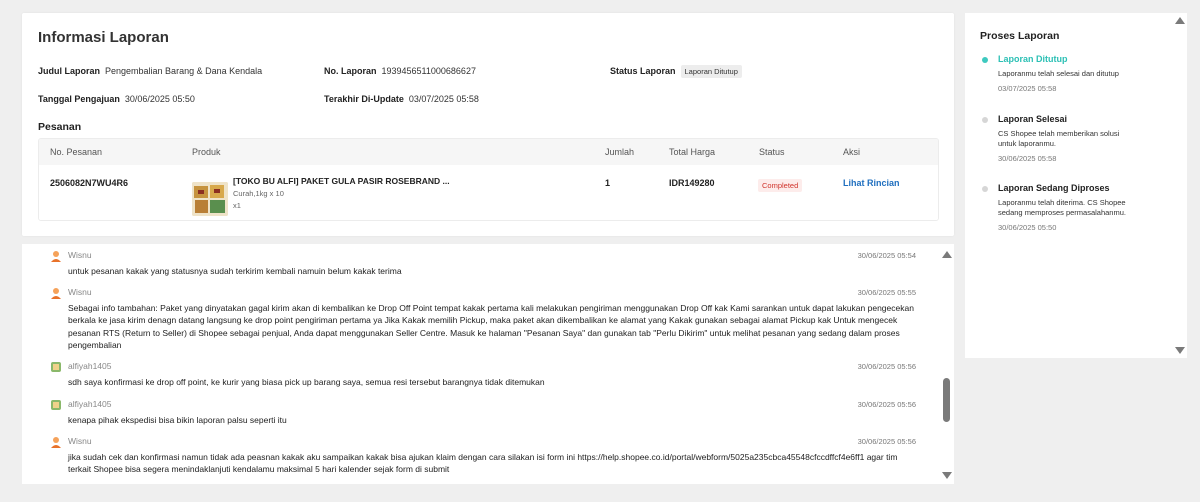 The image size is (1200, 502). What do you see at coordinates (886, 255) in the screenshot?
I see `chat-timestamp: 30/06/2025 05:54` at bounding box center [886, 255].